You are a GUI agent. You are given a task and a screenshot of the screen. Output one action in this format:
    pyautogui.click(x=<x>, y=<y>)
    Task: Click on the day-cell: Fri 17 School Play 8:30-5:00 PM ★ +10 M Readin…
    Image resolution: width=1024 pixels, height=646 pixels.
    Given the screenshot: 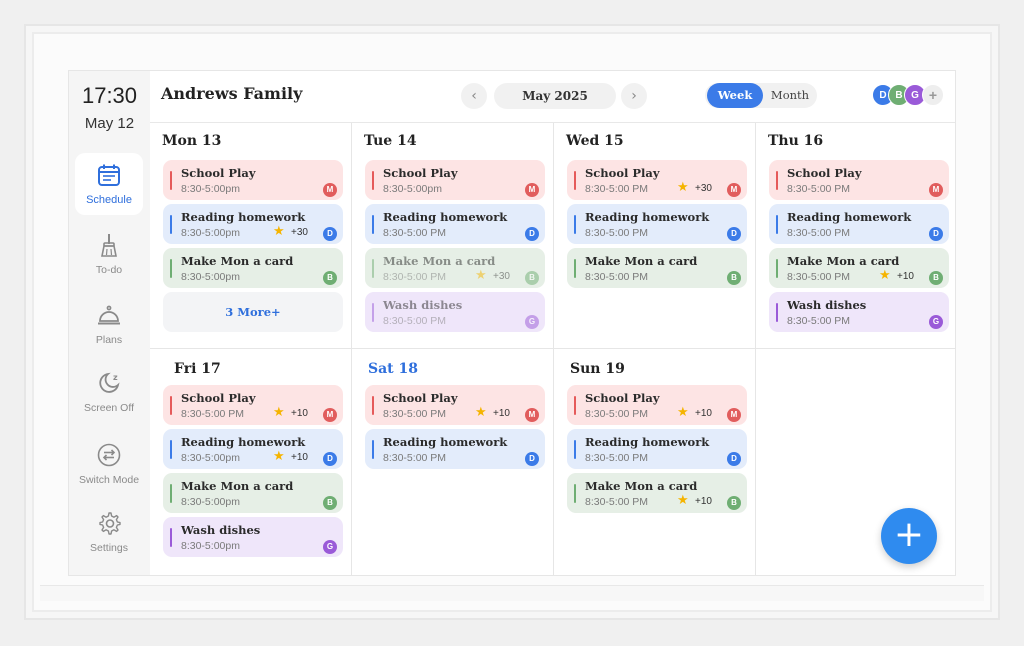 What is the action you would take?
    pyautogui.click(x=251, y=462)
    